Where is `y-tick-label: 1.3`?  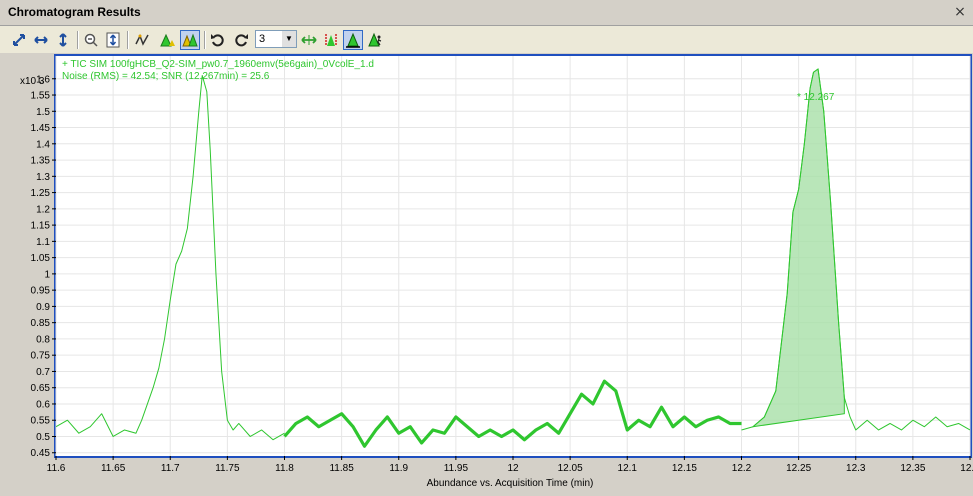
y-tick-label: 1.3 is located at coordinates (43, 177).